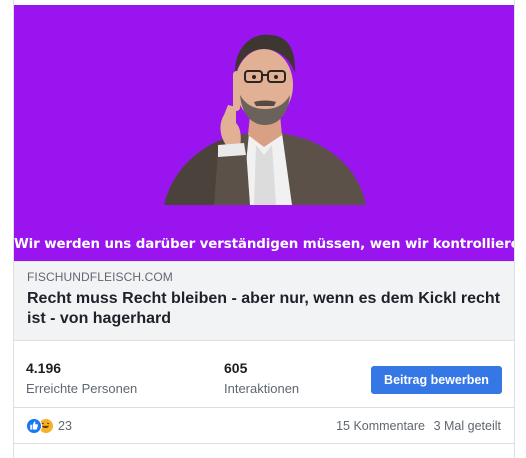  I want to click on interactions-label: Interaktionen, so click(262, 388).